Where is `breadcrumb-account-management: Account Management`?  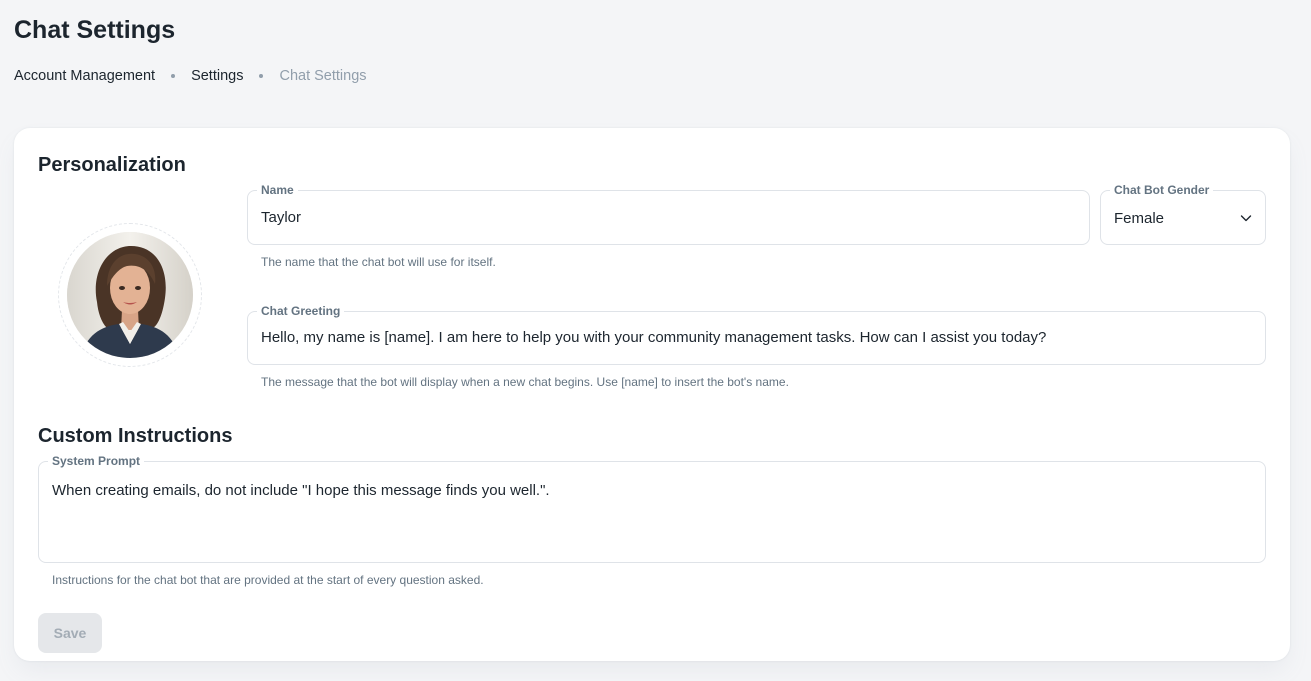 breadcrumb-account-management: Account Management is located at coordinates (84, 76).